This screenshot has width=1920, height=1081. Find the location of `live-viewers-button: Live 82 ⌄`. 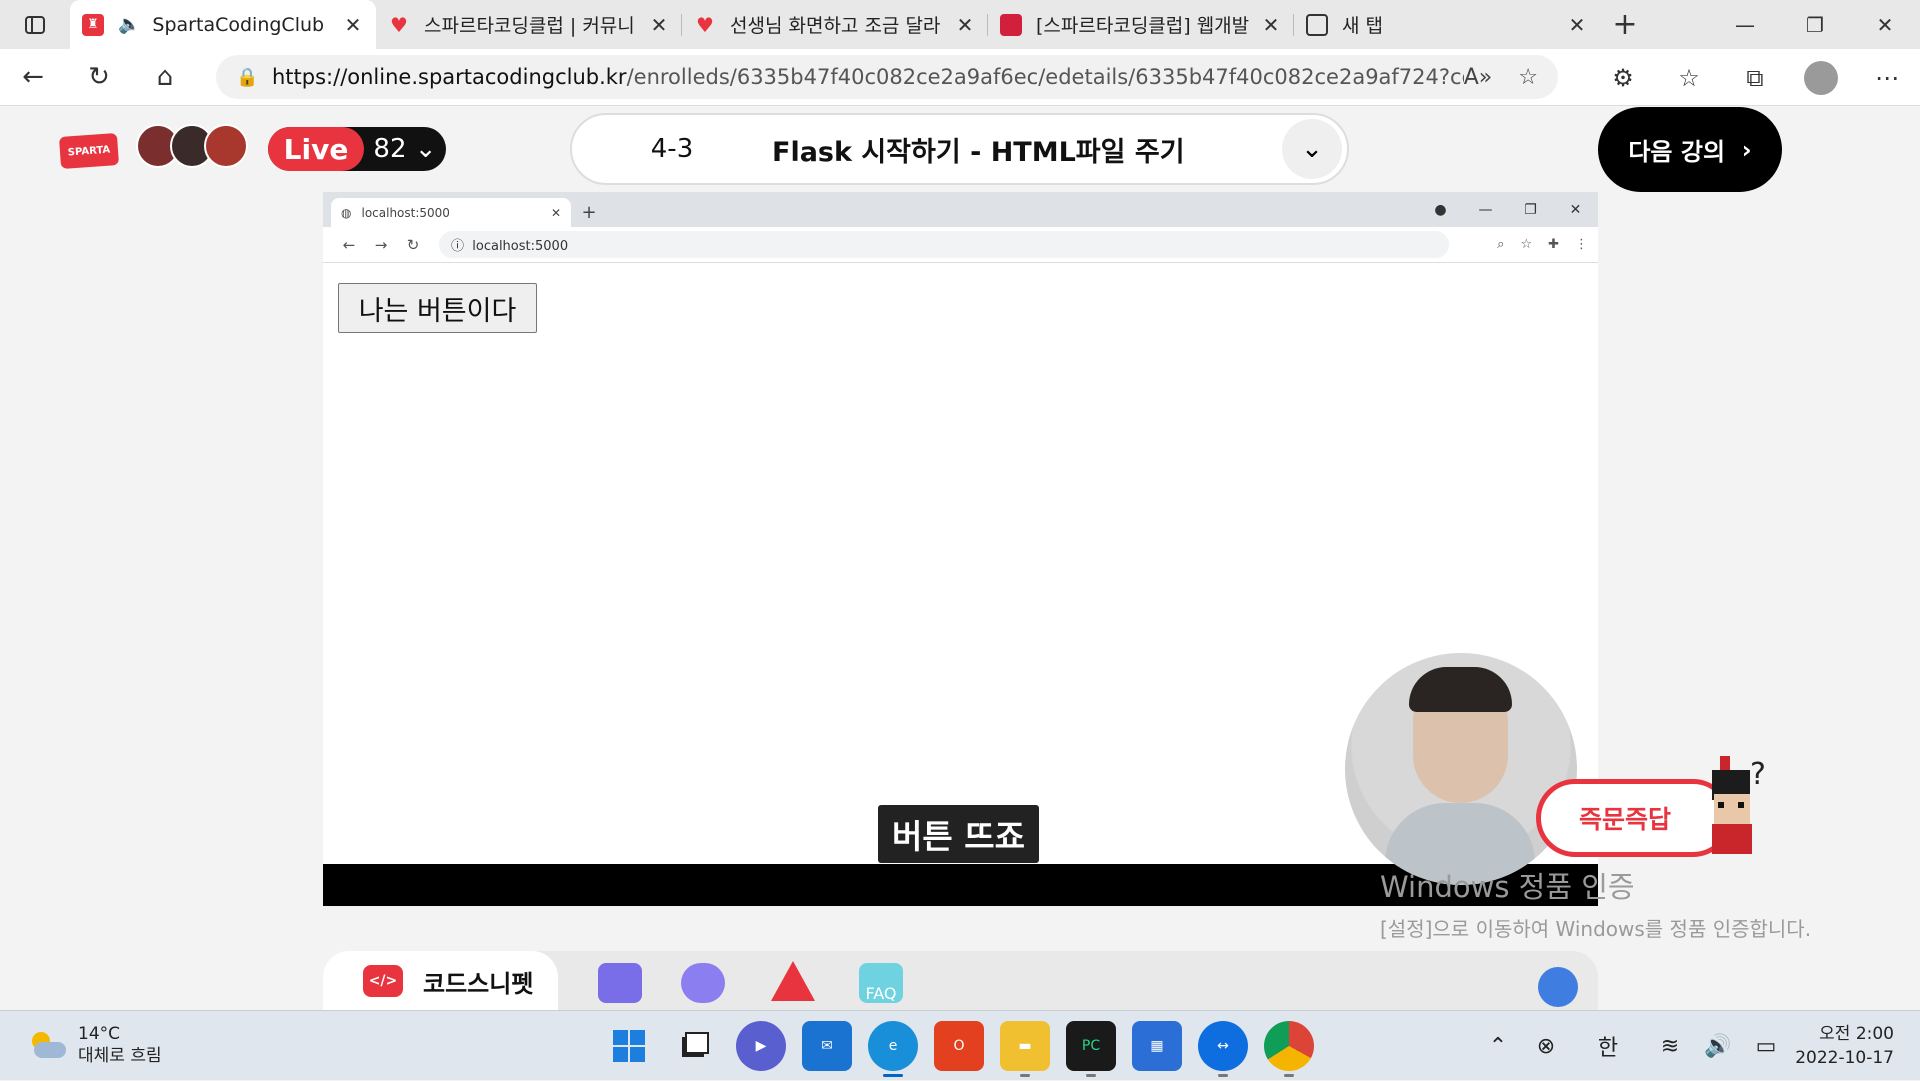

live-viewers-button: Live 82 ⌄ is located at coordinates (357, 149).